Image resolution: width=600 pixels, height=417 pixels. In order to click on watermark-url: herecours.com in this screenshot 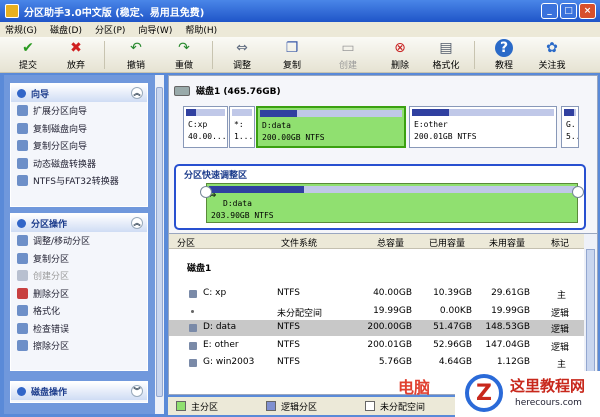, I will do `click(548, 403)`.